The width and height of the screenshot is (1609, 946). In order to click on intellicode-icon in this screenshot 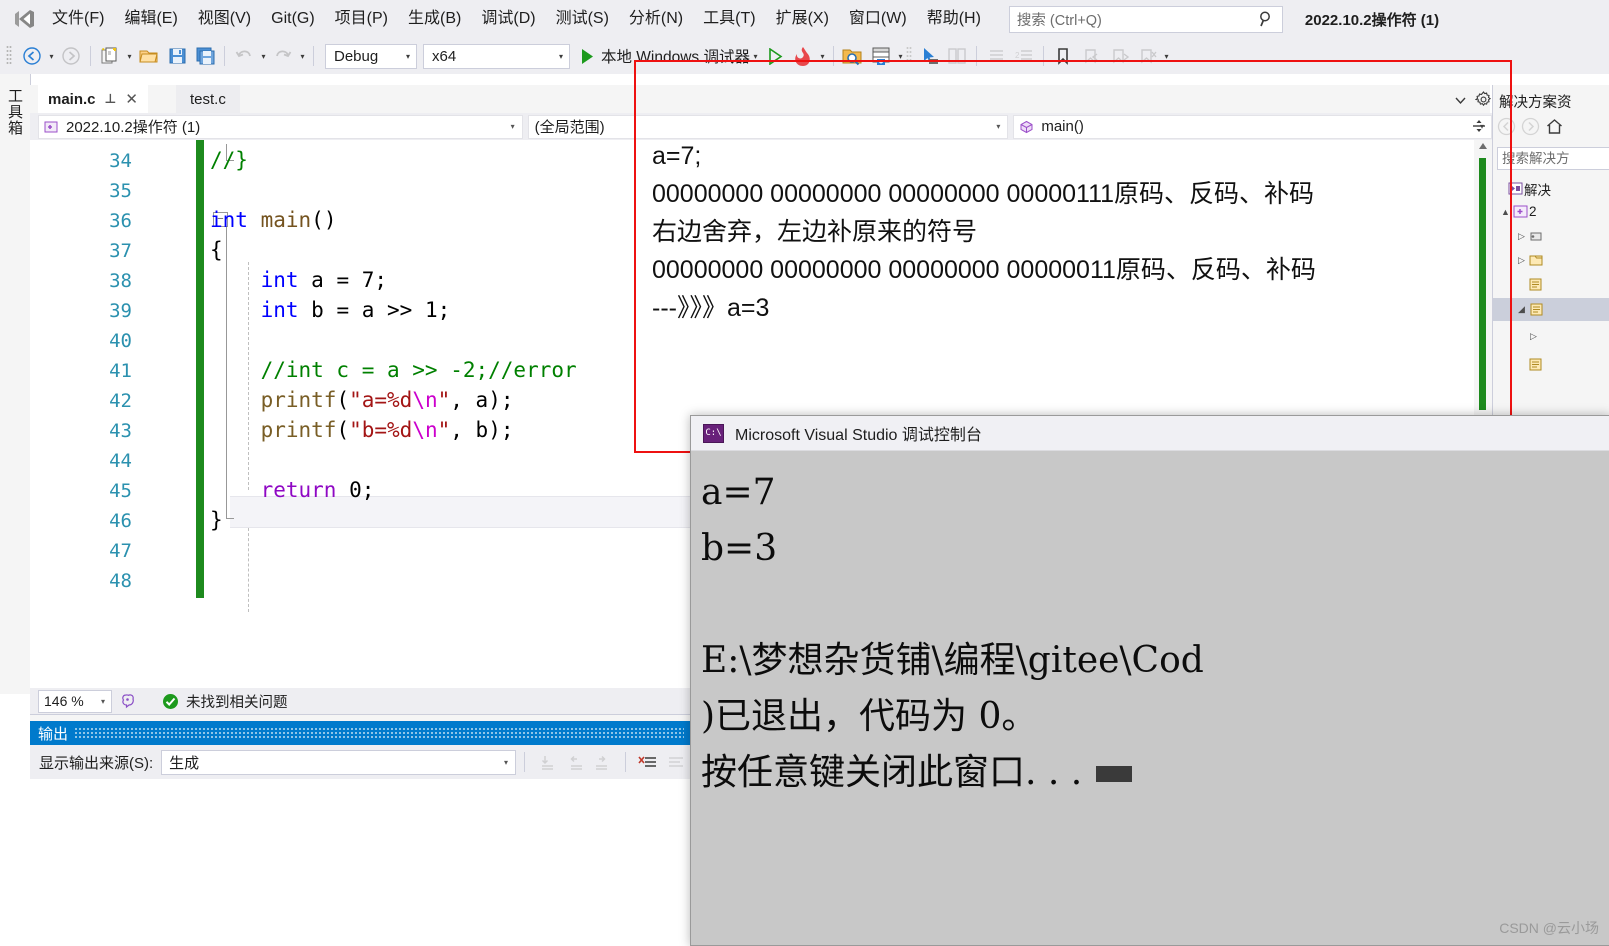, I will do `click(129, 701)`.